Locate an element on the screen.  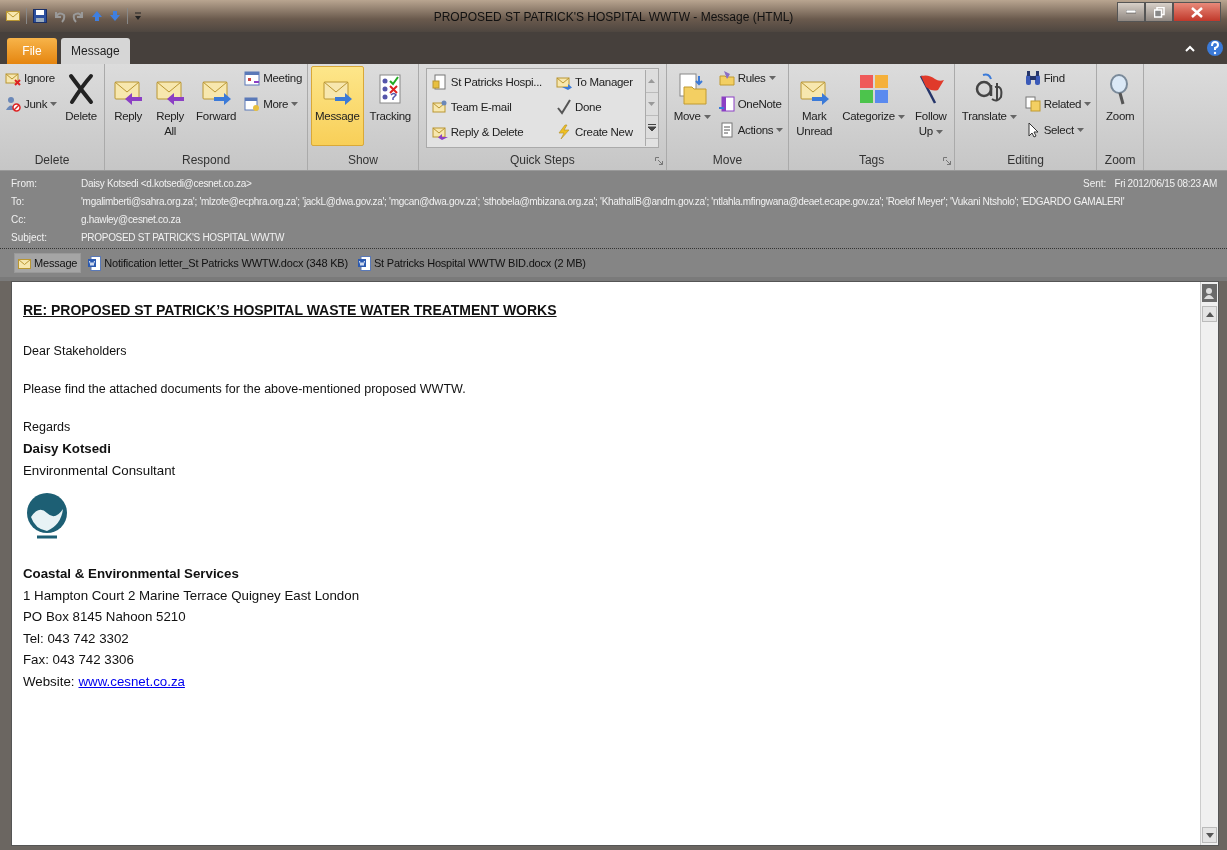
closing-text: Regards is located at coordinates (47, 427).